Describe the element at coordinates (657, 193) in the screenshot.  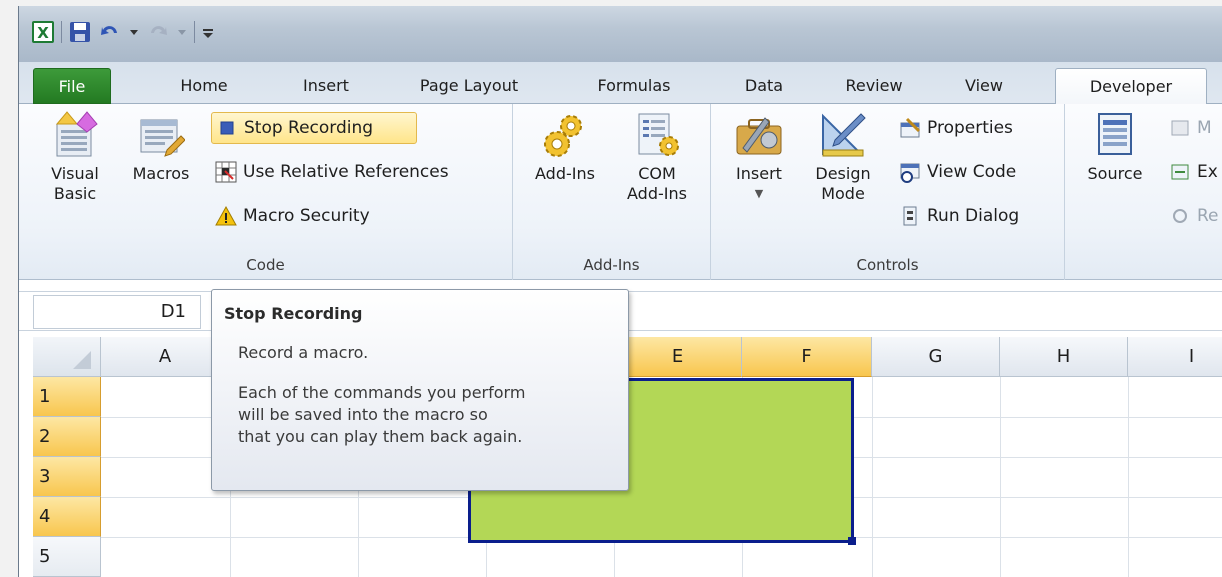
I see `com-addins-label-line2: Add-Ins` at that location.